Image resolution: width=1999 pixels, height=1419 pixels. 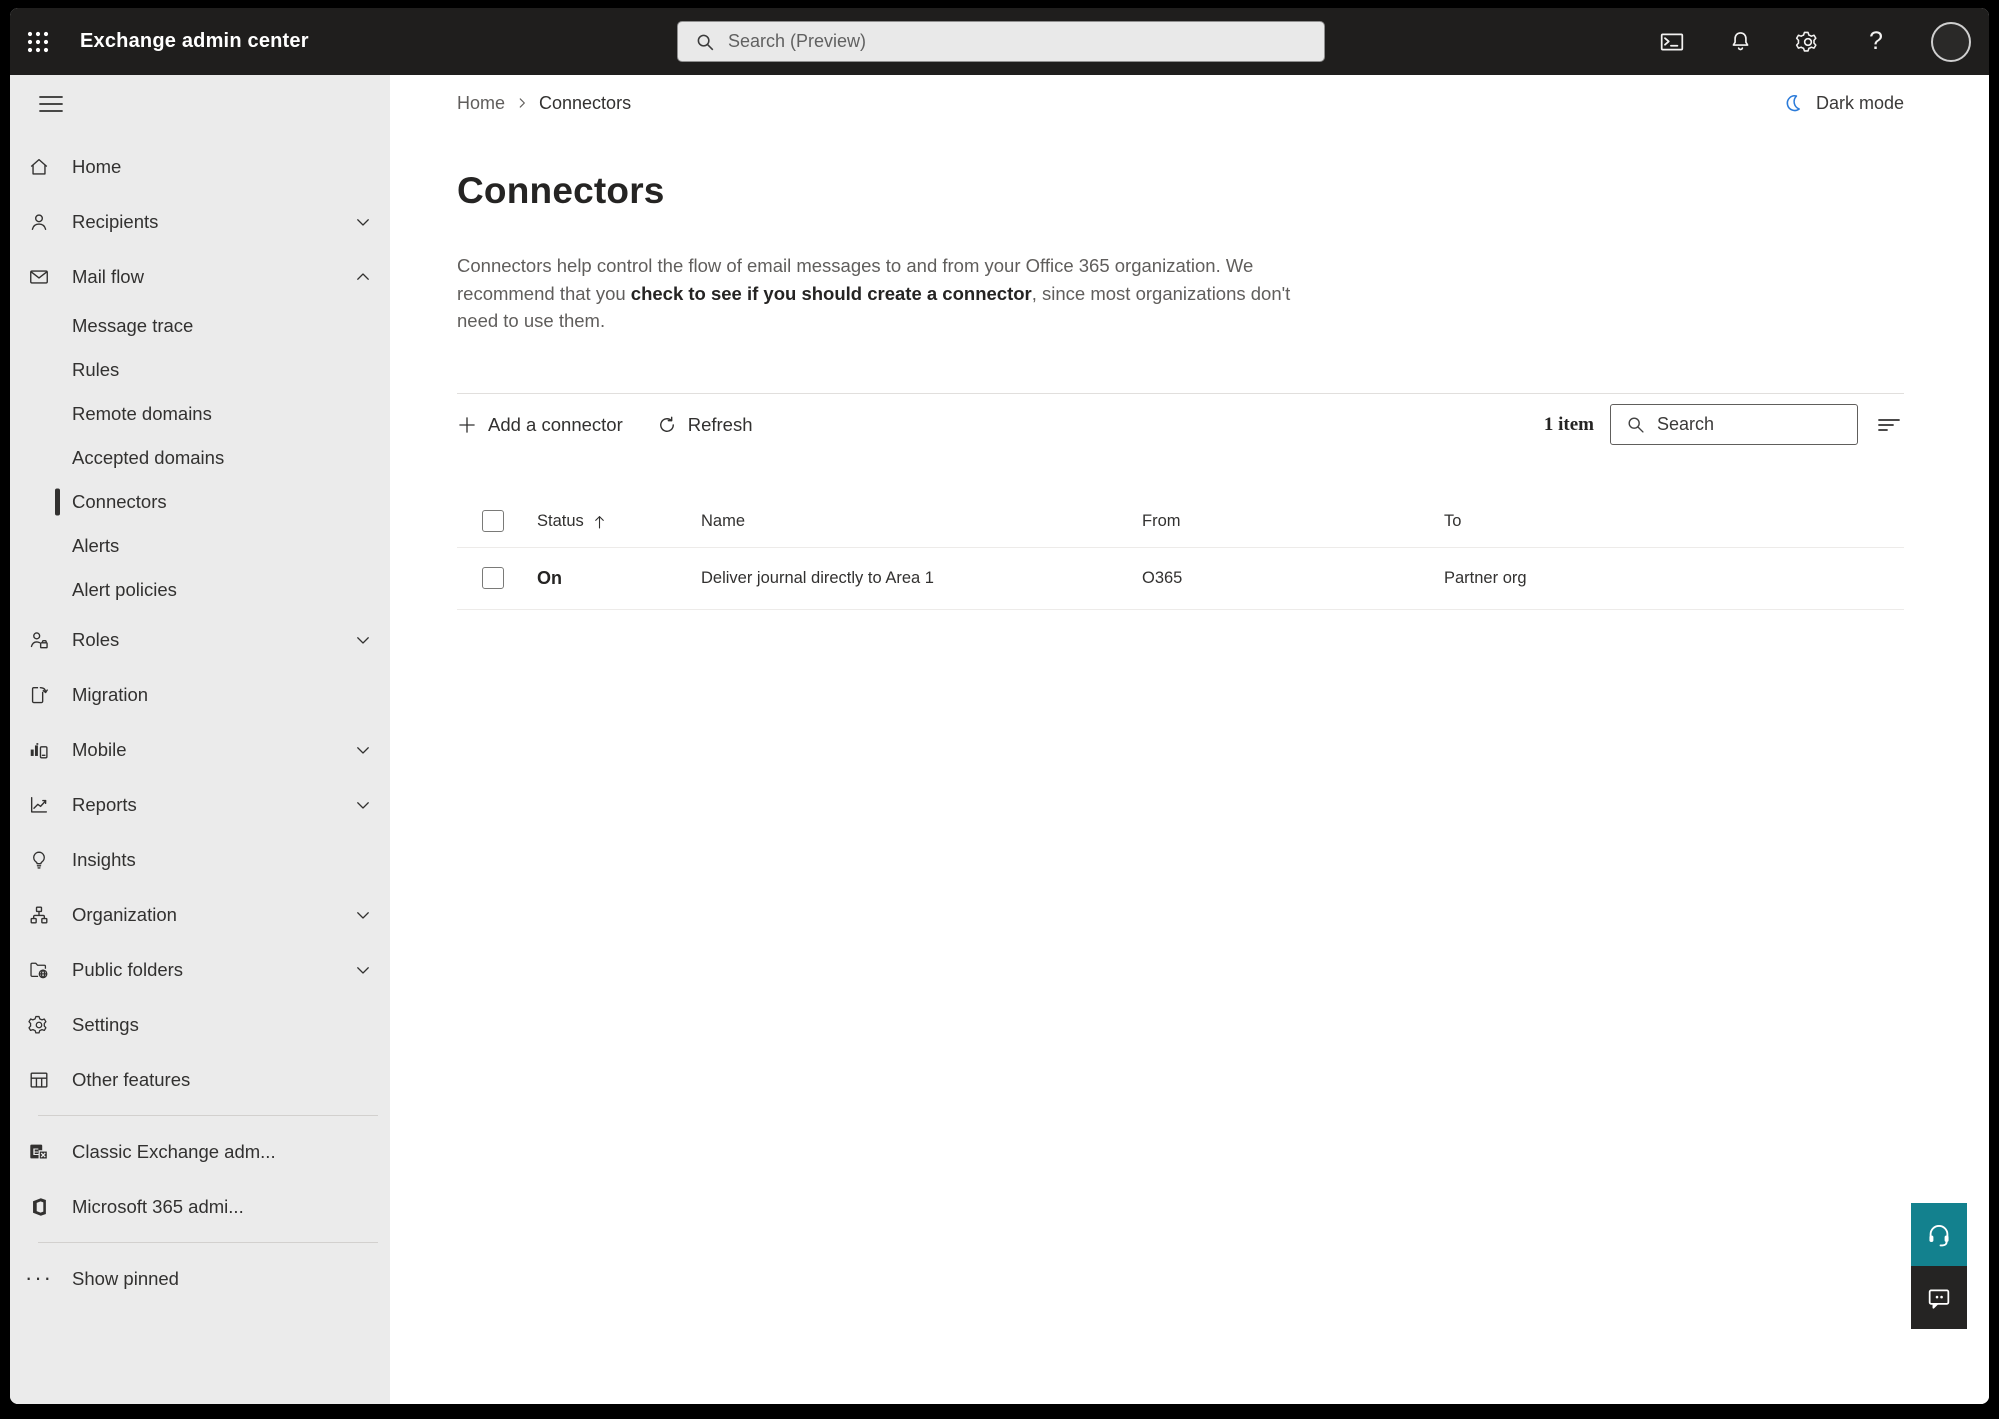 What do you see at coordinates (619, 521) in the screenshot?
I see `column-header-status: Status` at bounding box center [619, 521].